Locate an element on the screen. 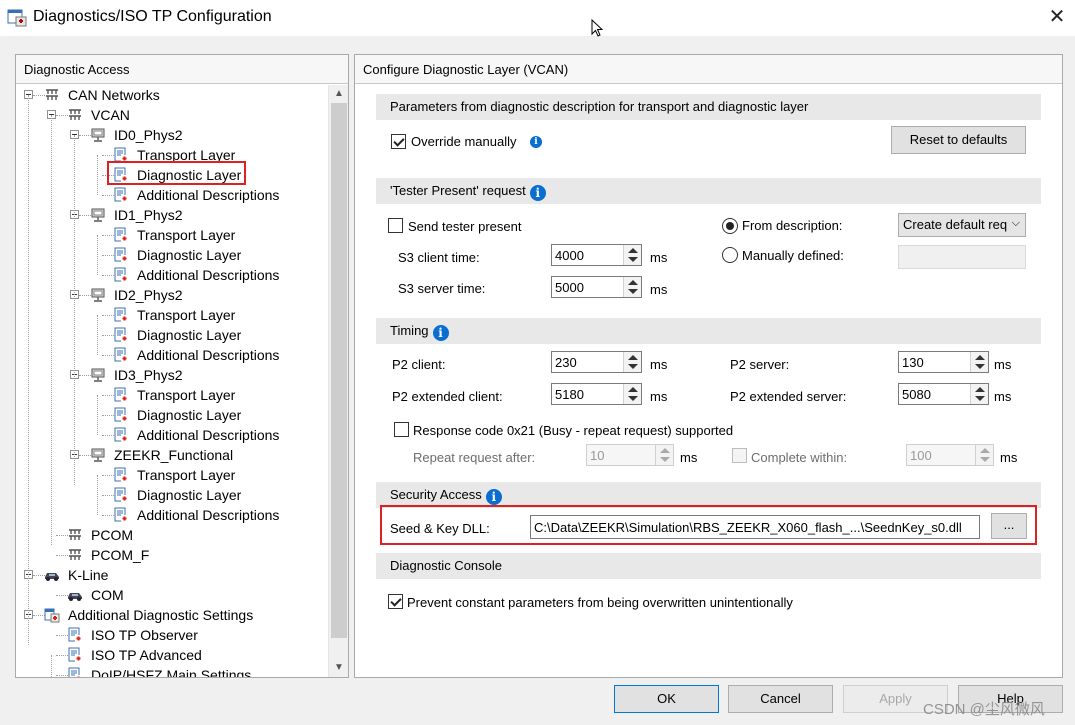 This screenshot has height=725, width=1075. tree-item-id2-diagnostic: Diagnostic Layer is located at coordinates (172, 335).